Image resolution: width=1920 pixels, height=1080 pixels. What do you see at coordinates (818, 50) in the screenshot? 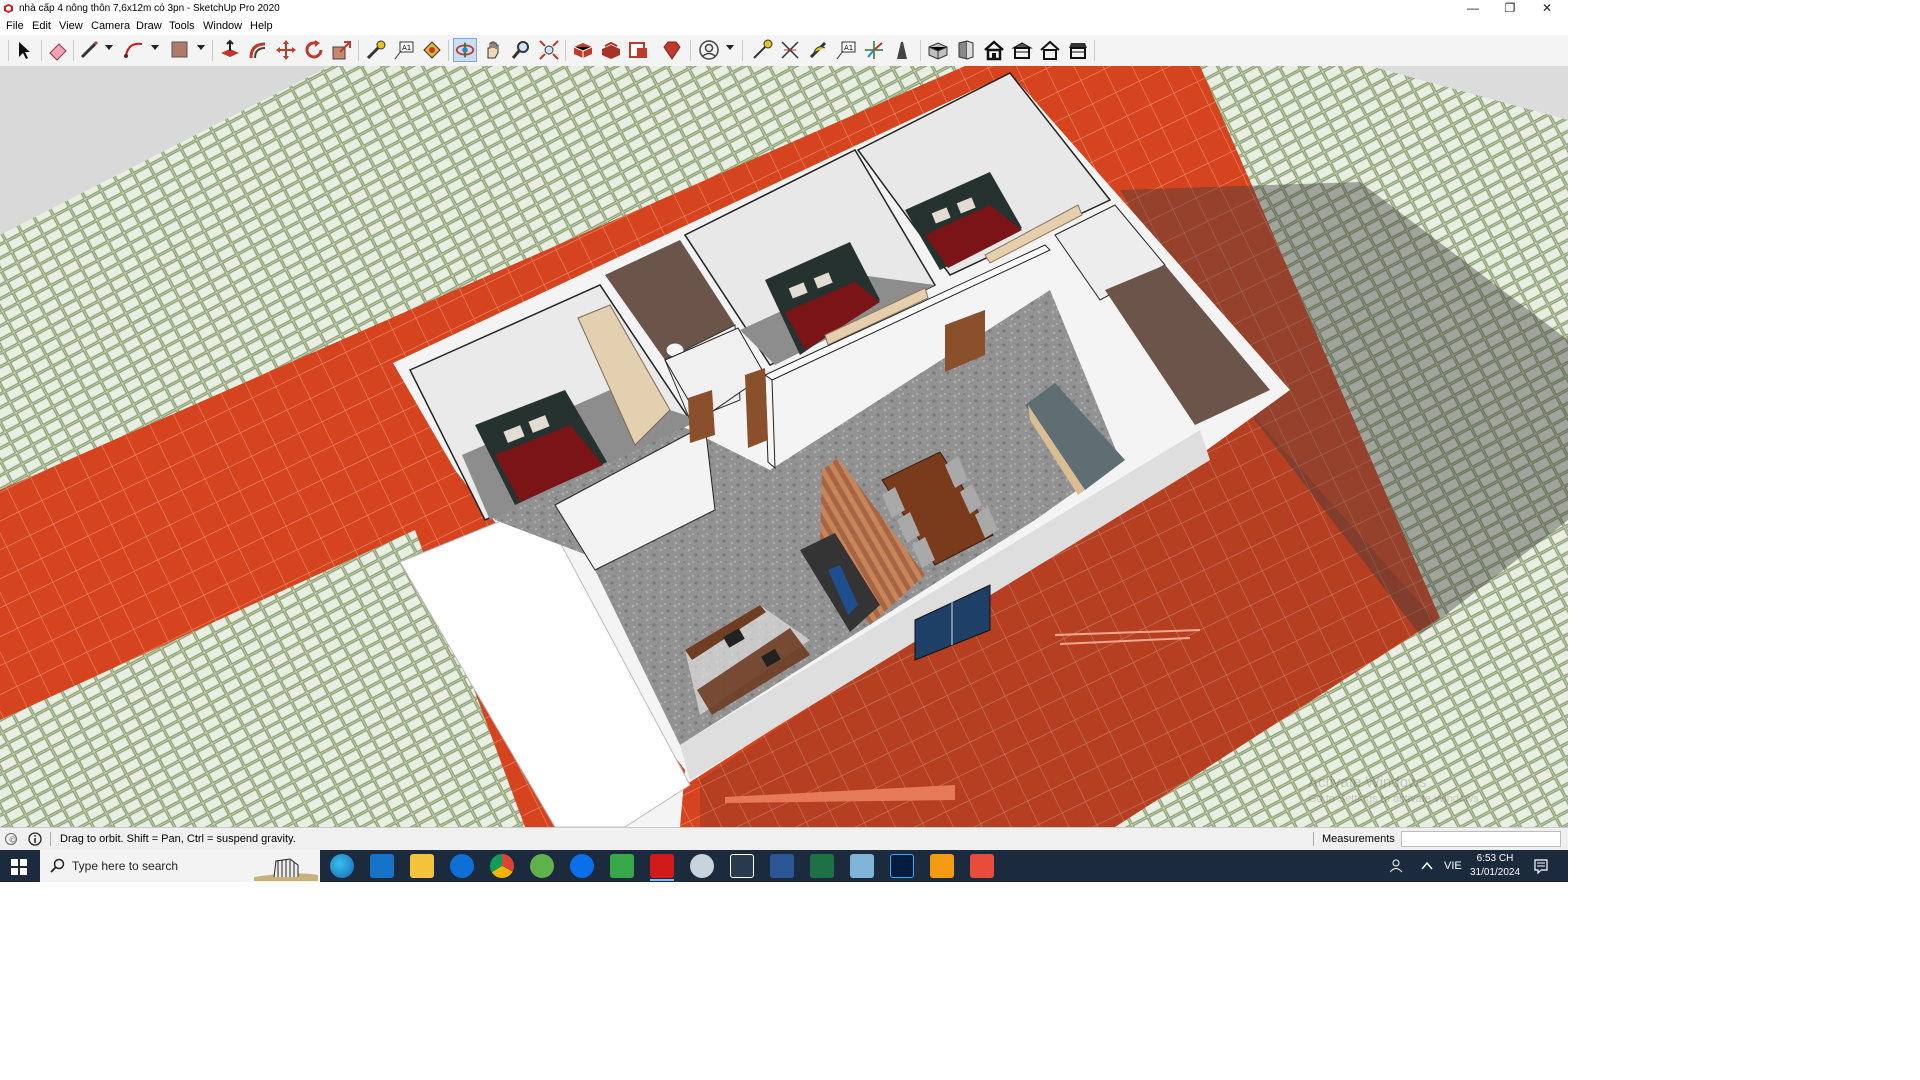
I see `axes-icon` at bounding box center [818, 50].